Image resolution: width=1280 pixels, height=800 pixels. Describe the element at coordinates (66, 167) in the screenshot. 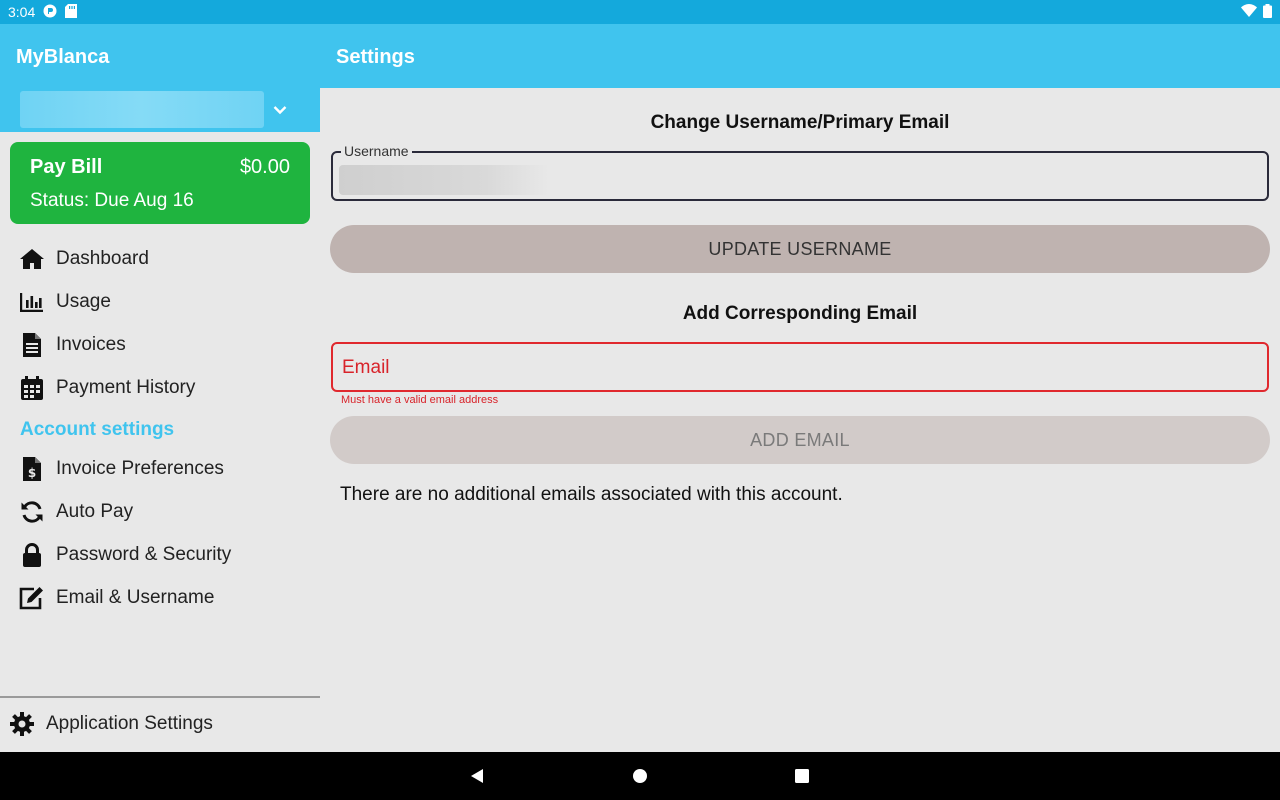

I see `pay-bill-title: Pay Bill` at that location.